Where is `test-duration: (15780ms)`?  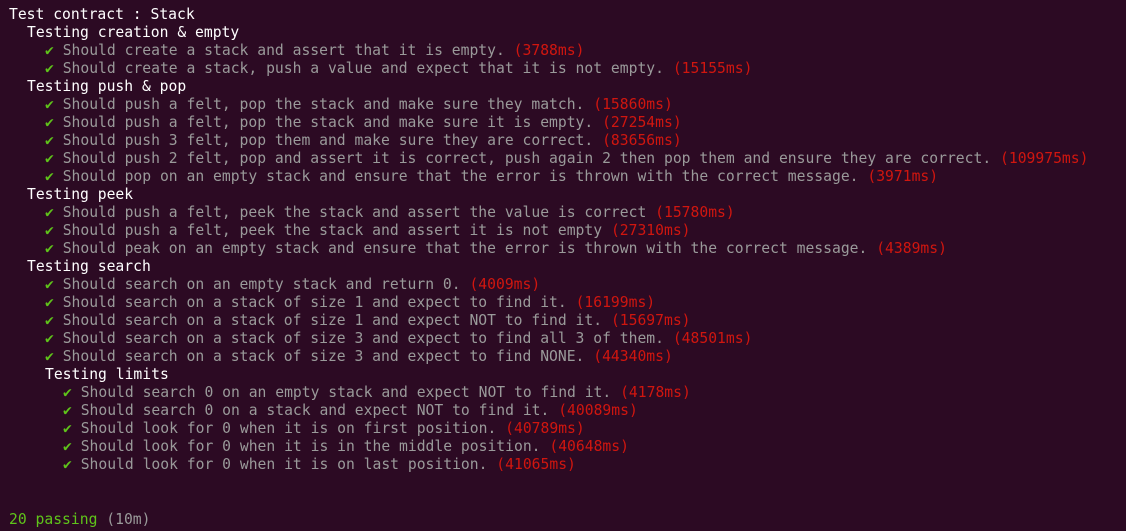 test-duration: (15780ms) is located at coordinates (695, 212).